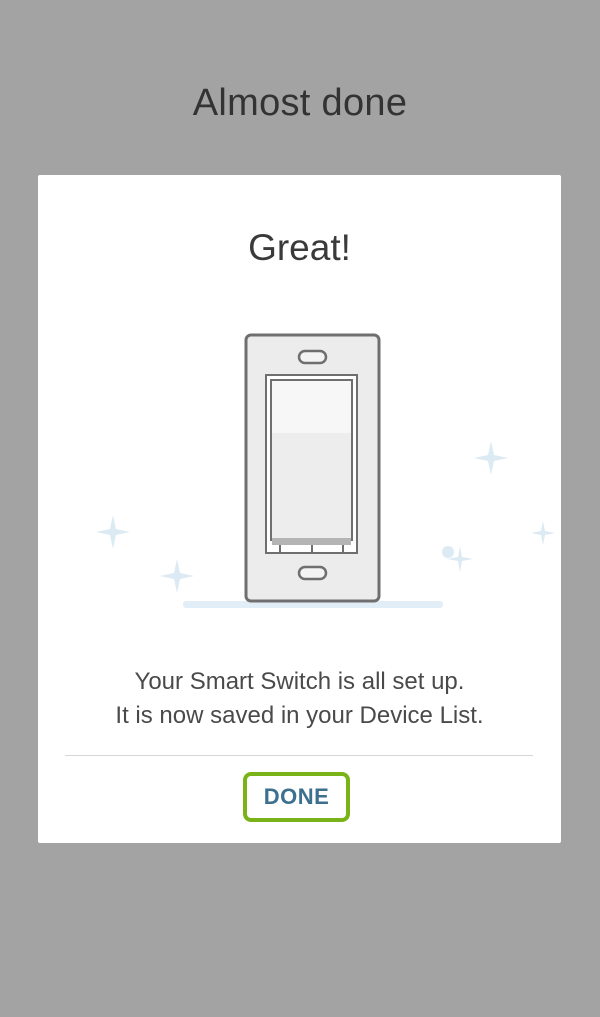 The width and height of the screenshot is (600, 1017). Describe the element at coordinates (312, 468) in the screenshot. I see `switch-plate` at that location.